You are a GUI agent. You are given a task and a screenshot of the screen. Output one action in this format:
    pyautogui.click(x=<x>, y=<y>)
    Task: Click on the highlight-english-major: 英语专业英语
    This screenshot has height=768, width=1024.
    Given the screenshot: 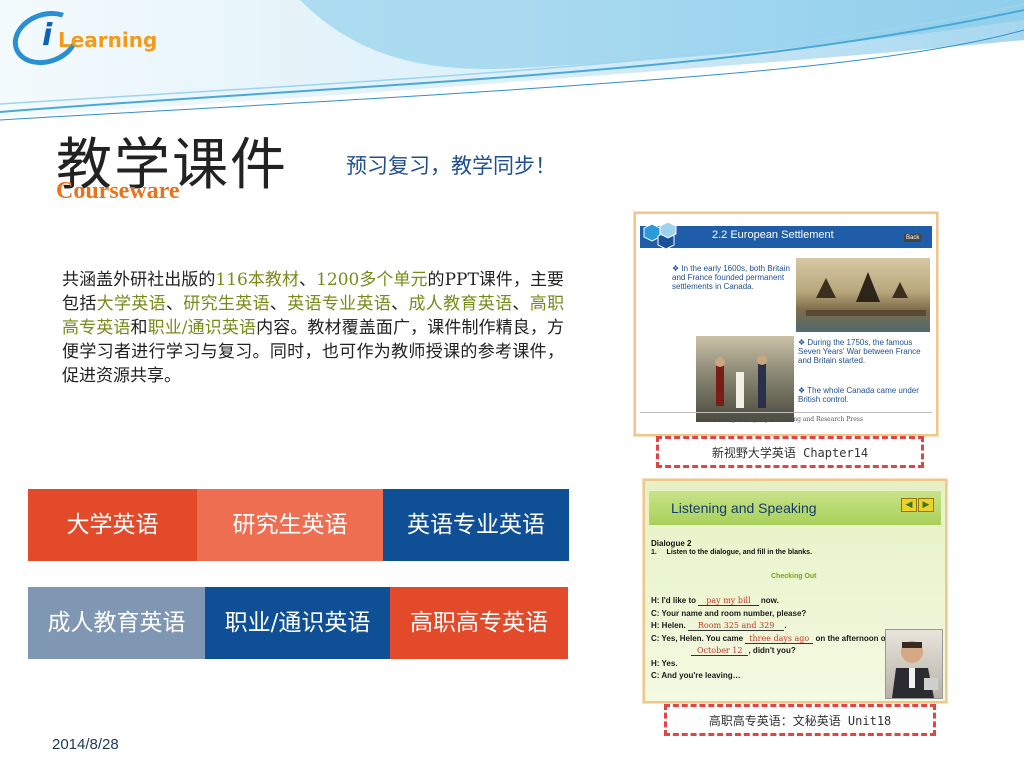 What is the action you would take?
    pyautogui.click(x=339, y=304)
    